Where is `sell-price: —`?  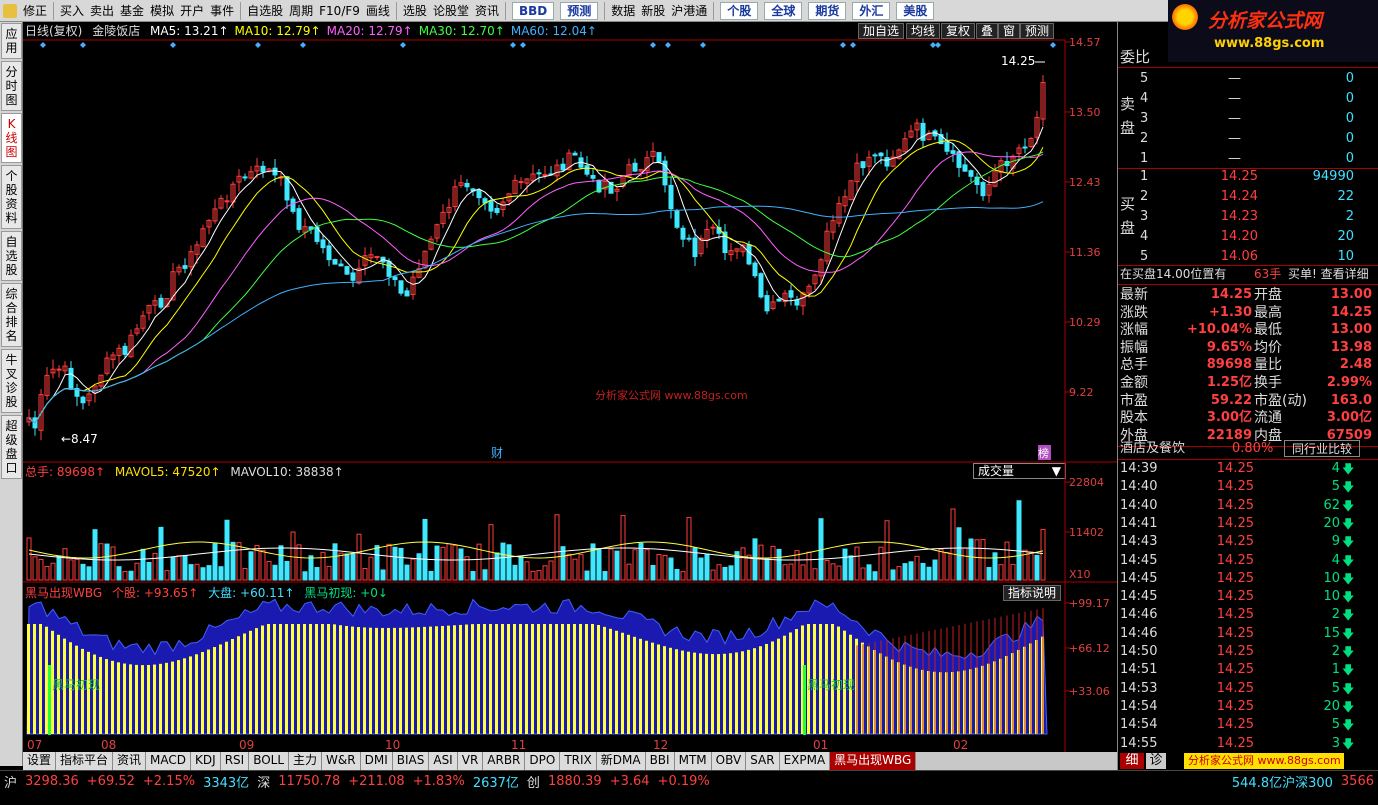 sell-price: — is located at coordinates (1234, 158).